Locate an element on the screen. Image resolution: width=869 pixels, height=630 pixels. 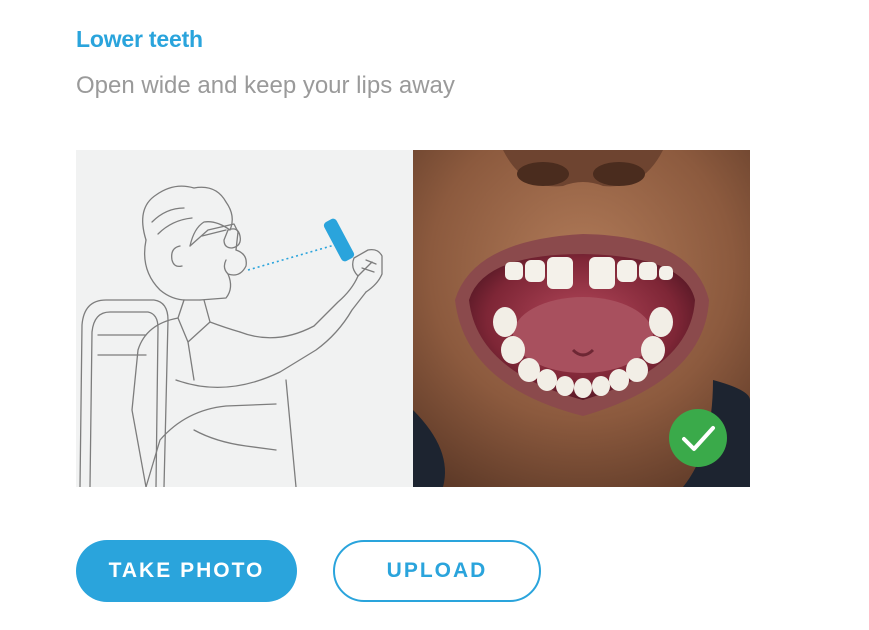
page-subtitle: Open wide and keep your lips away is located at coordinates (265, 85).